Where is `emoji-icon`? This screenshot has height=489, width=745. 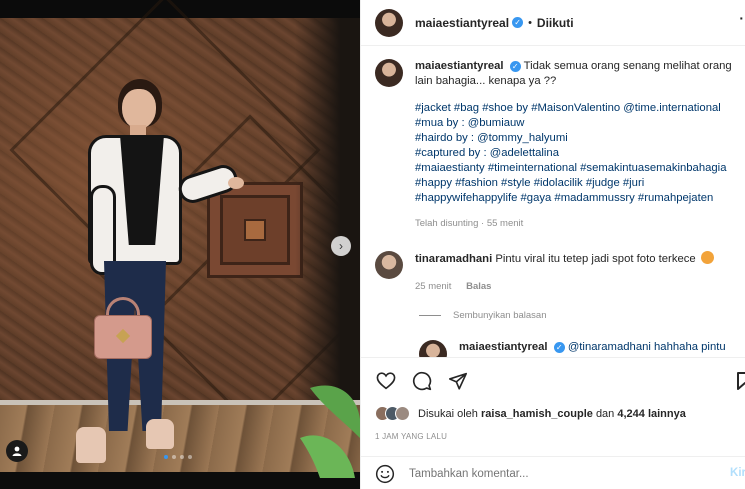
emoji-icon is located at coordinates (707, 257).